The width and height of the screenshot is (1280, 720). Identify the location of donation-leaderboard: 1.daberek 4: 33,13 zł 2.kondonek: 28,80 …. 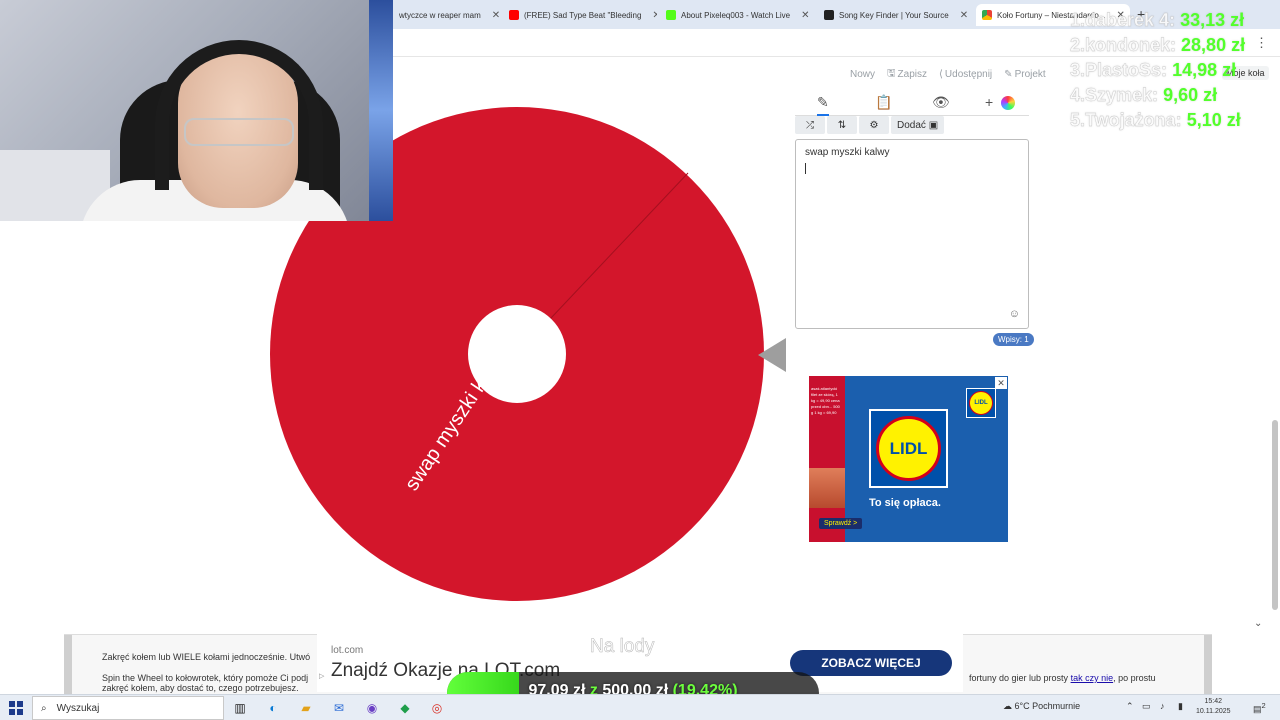
(1157, 70).